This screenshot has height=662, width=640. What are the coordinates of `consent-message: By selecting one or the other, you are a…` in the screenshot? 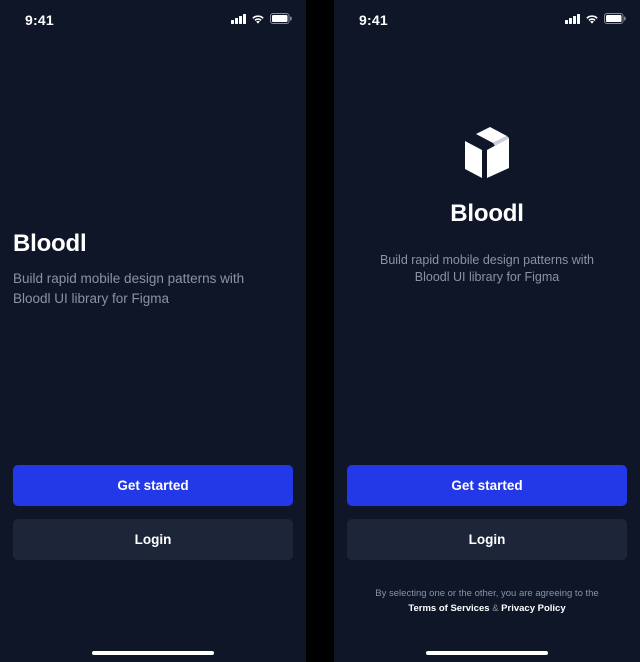 It's located at (487, 593).